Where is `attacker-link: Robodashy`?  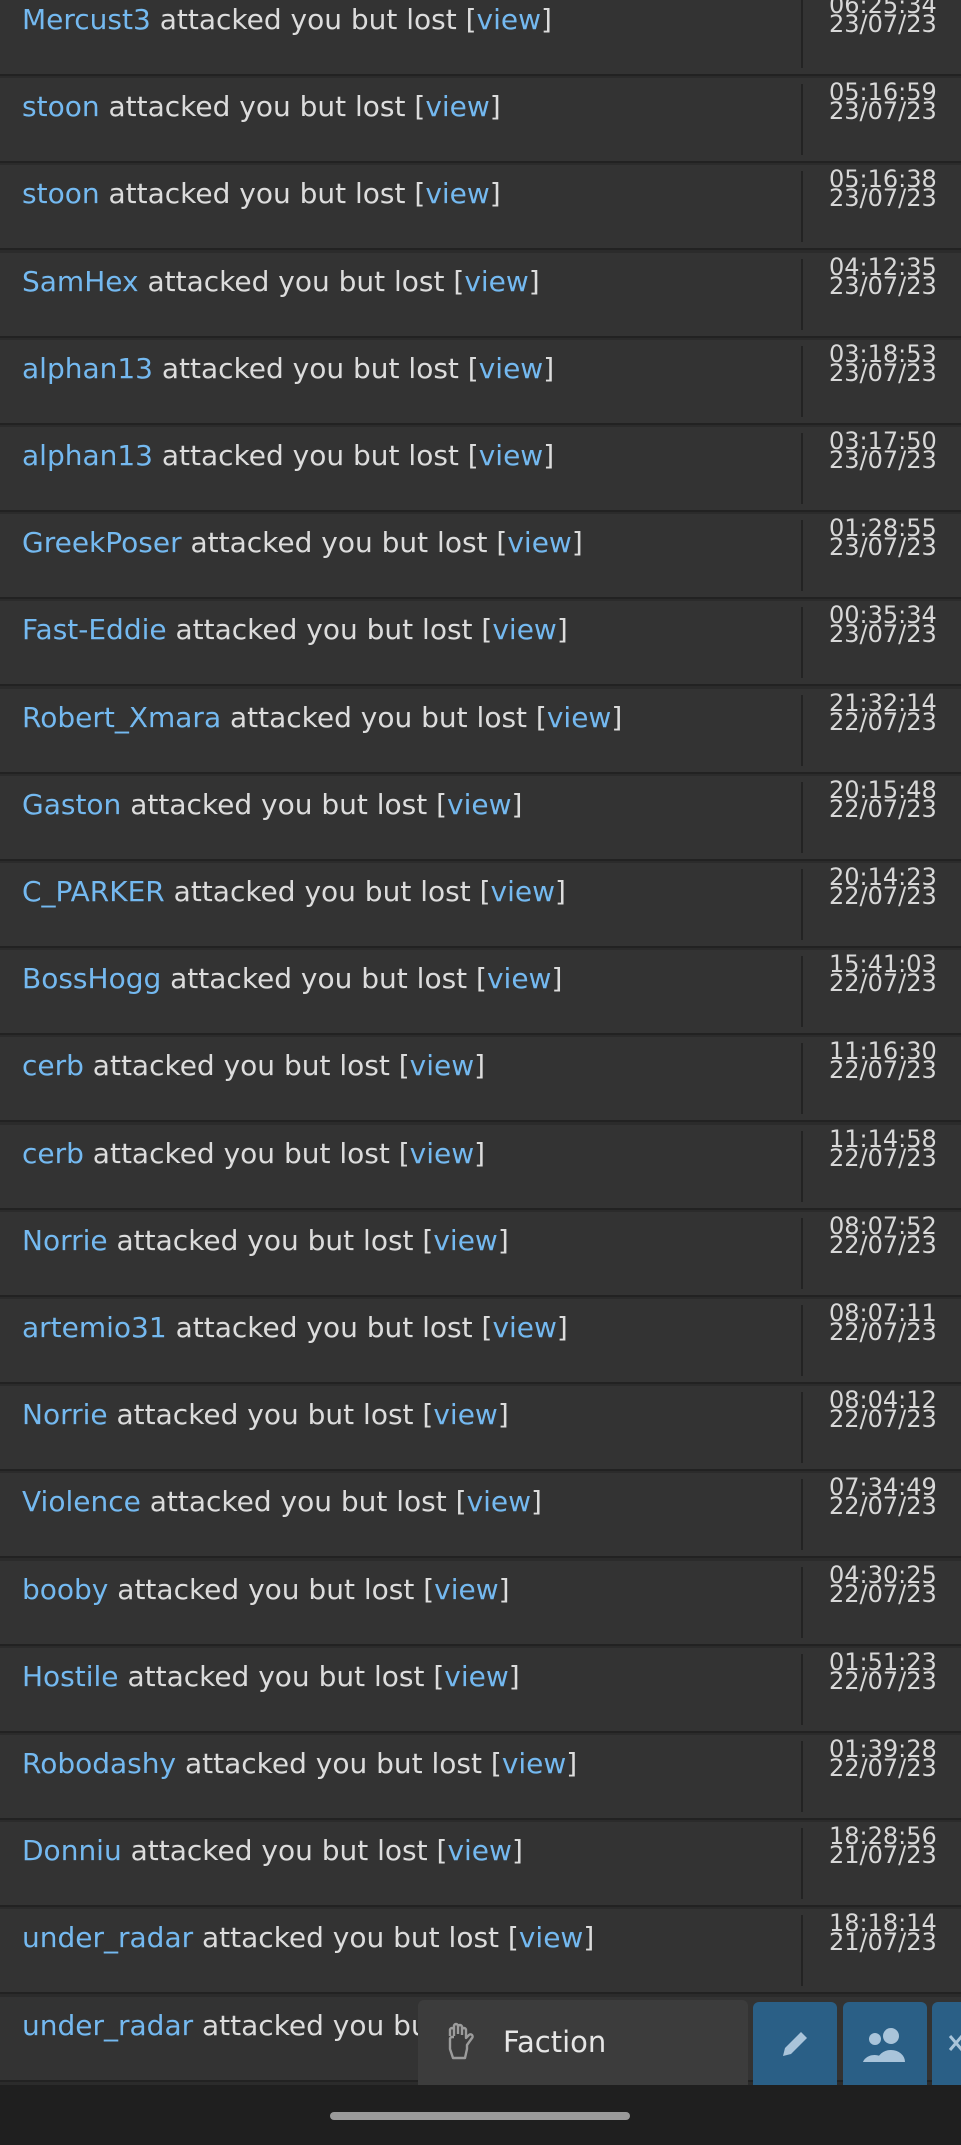 attacker-link: Robodashy is located at coordinates (99, 1763).